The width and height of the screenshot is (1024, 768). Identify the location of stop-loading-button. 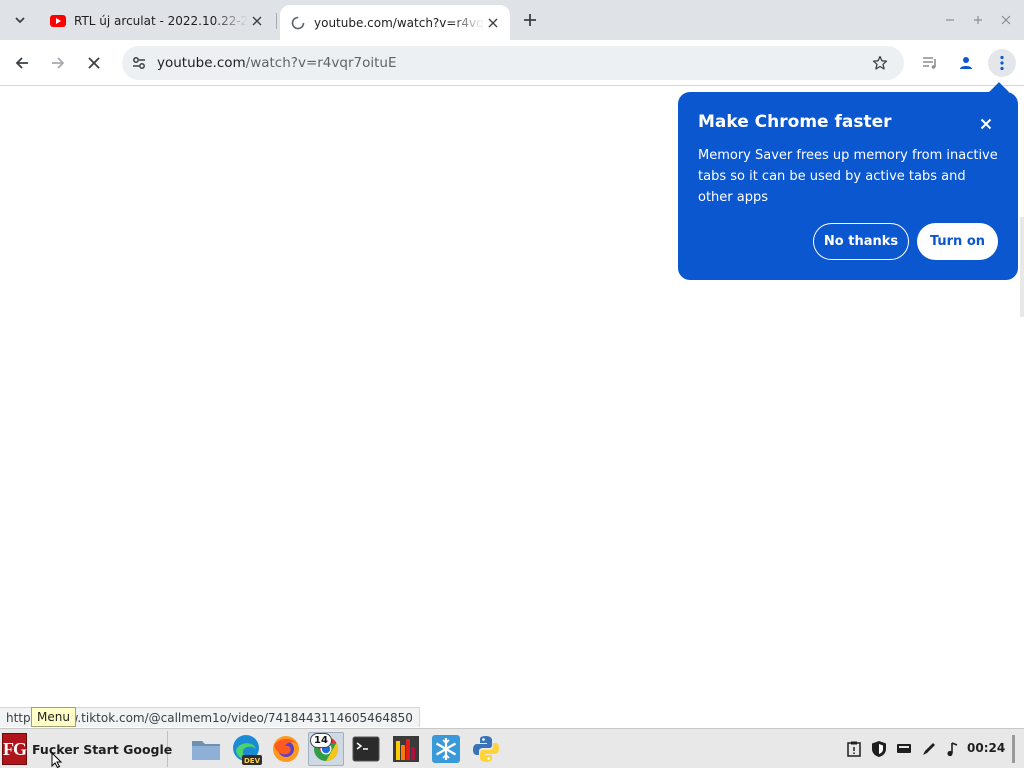
(94, 63).